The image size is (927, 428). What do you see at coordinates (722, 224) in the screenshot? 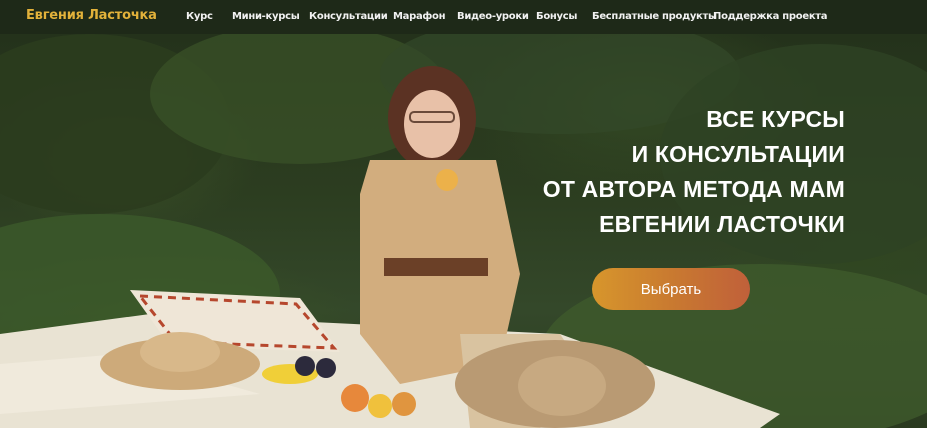
I see `headline-line: ЕВГЕНИИ ЛАСТОЧКИ` at bounding box center [722, 224].